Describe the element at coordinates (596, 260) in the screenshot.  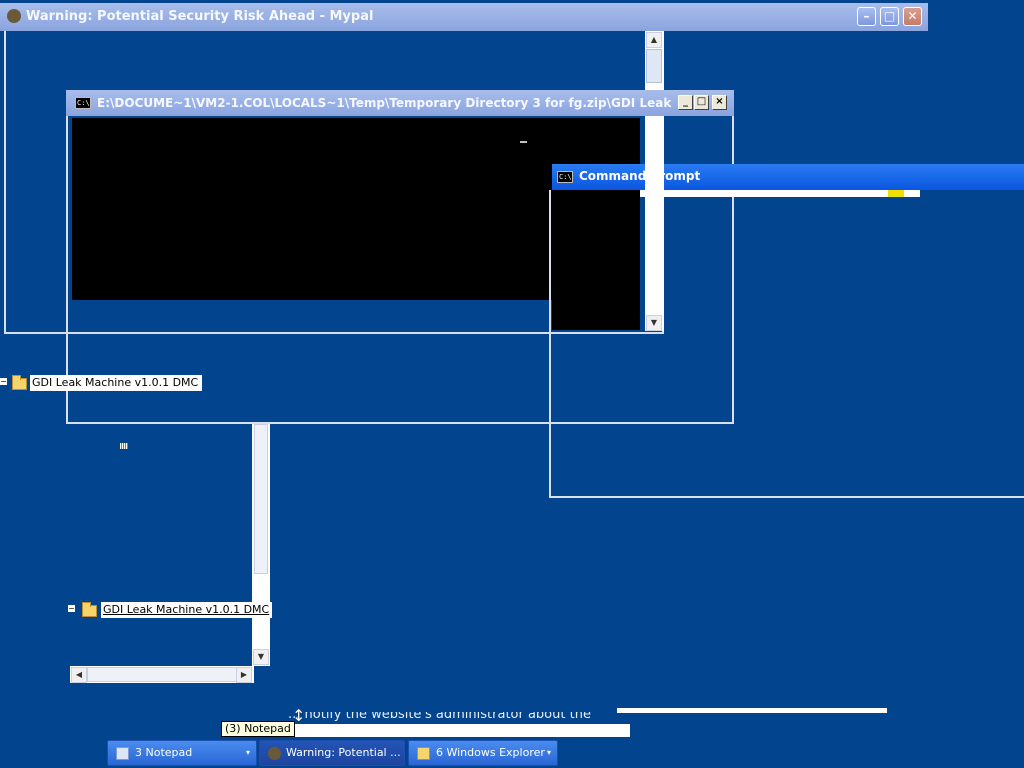
I see `command-prompt-output` at that location.